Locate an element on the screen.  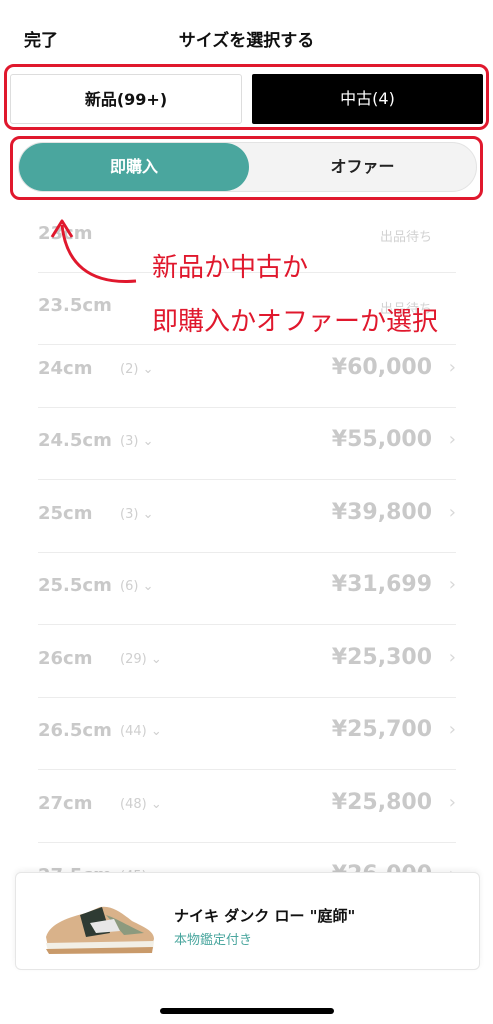
listing-count: (48) ⌄ is located at coordinates (141, 804).